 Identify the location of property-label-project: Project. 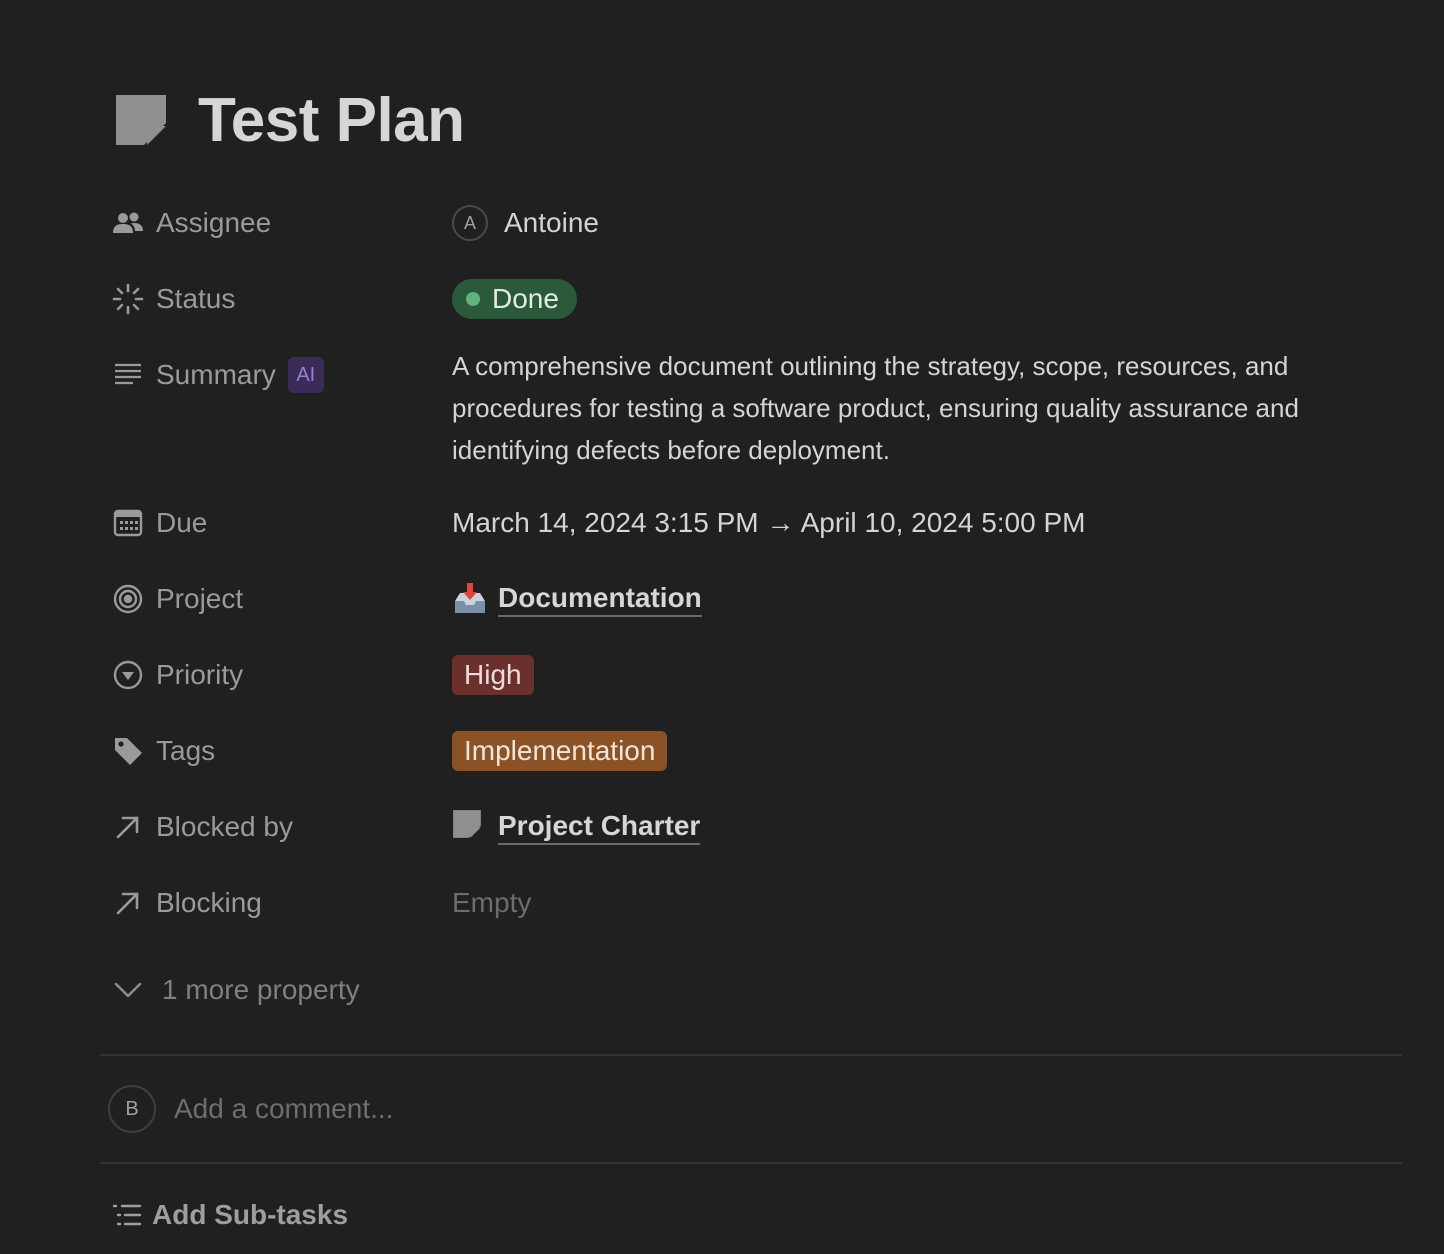
(282, 599).